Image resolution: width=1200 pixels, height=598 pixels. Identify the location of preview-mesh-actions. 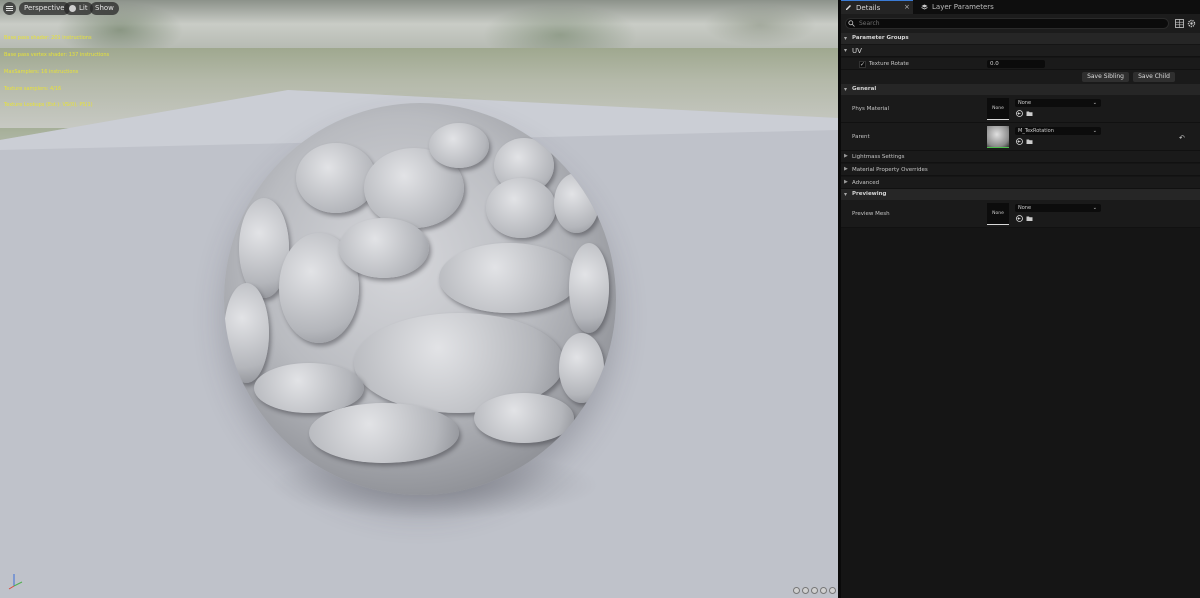
(1024, 218).